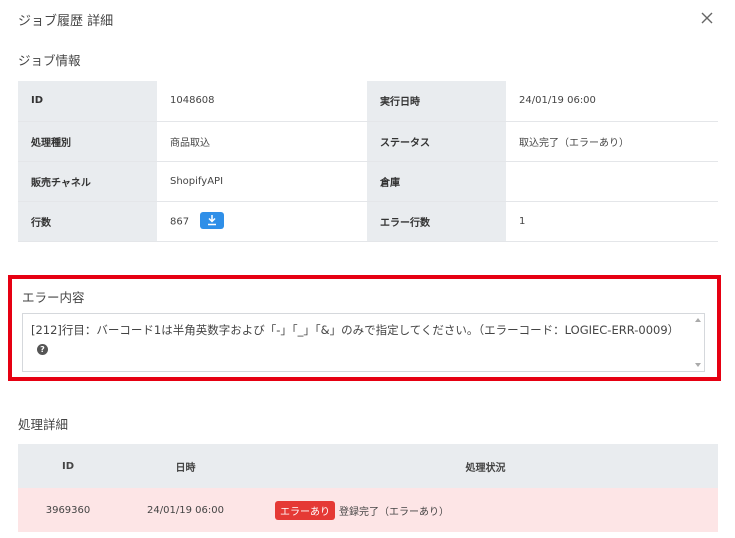 This screenshot has width=735, height=538. What do you see at coordinates (485, 510) in the screenshot?
I see `row-status-cell: エラーあり 登録完了（エラーあり）` at bounding box center [485, 510].